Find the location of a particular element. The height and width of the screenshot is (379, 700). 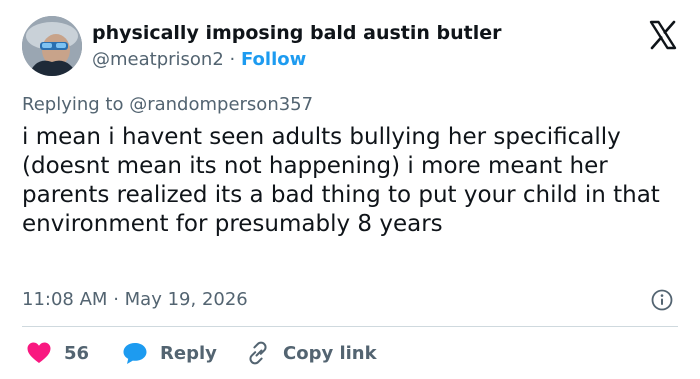

reply-bubble-icon is located at coordinates (135, 353).